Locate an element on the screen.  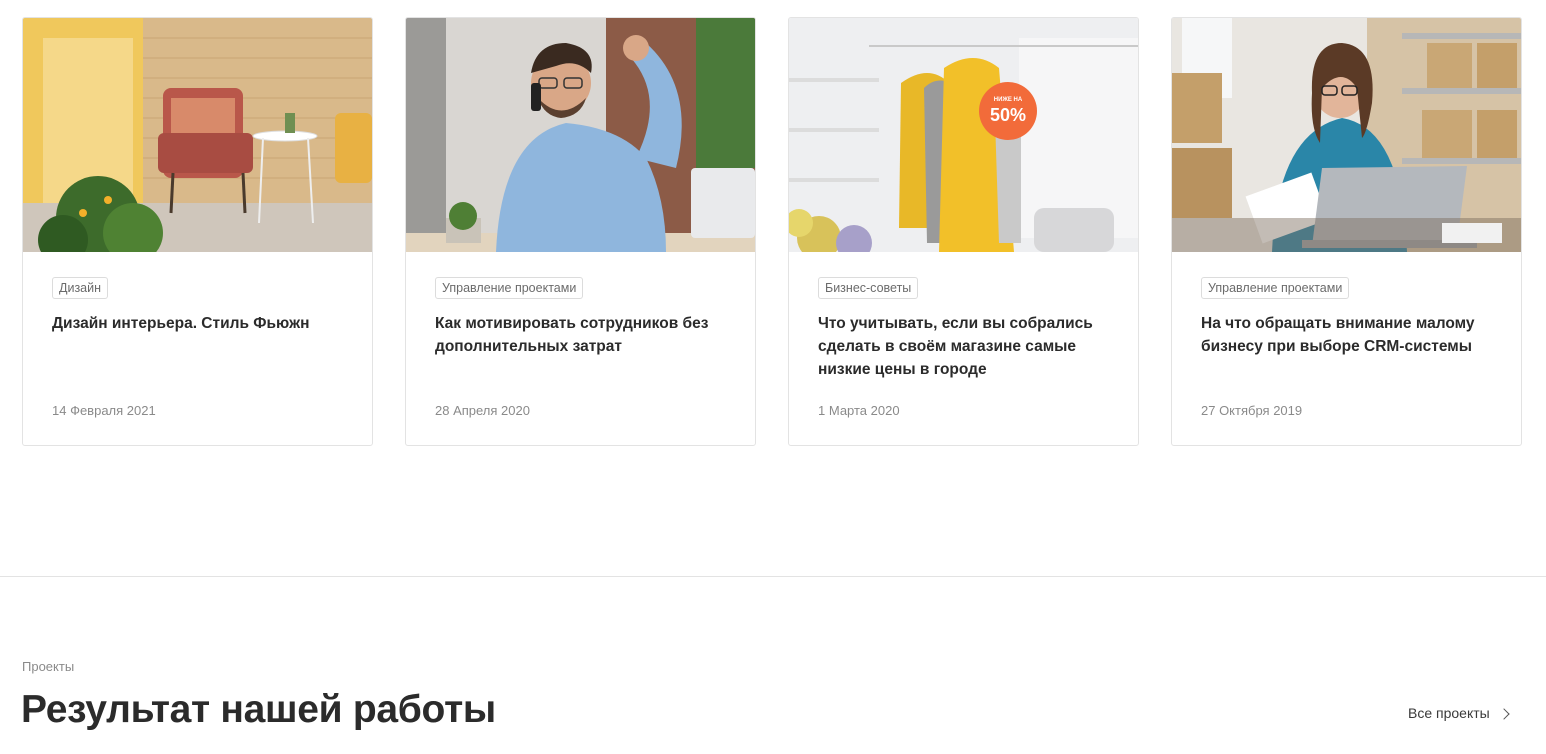
all-projects-label: Все проекты is located at coordinates (1449, 713).